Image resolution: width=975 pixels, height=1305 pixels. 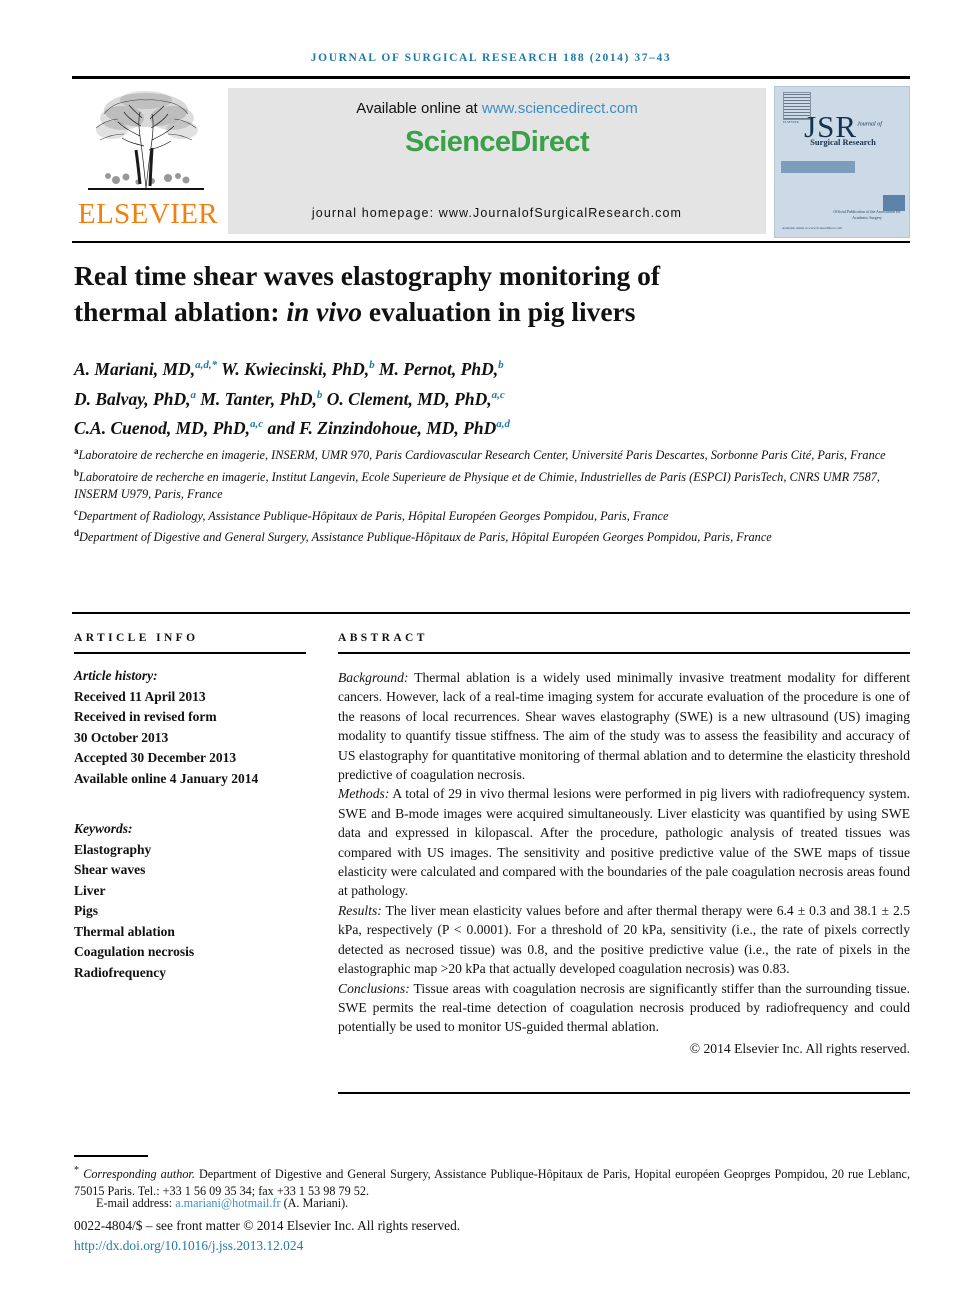 What do you see at coordinates (190, 891) in the screenshot?
I see `keyword-item: Liver` at bounding box center [190, 891].